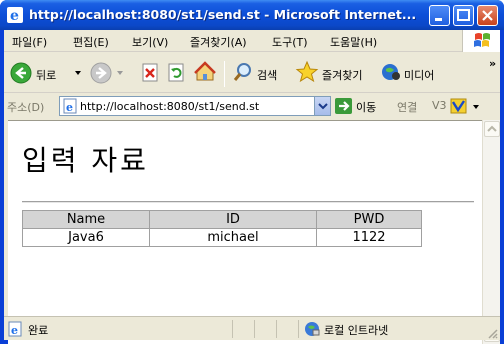  Describe the element at coordinates (438, 19) in the screenshot. I see `minimize-icon` at that location.